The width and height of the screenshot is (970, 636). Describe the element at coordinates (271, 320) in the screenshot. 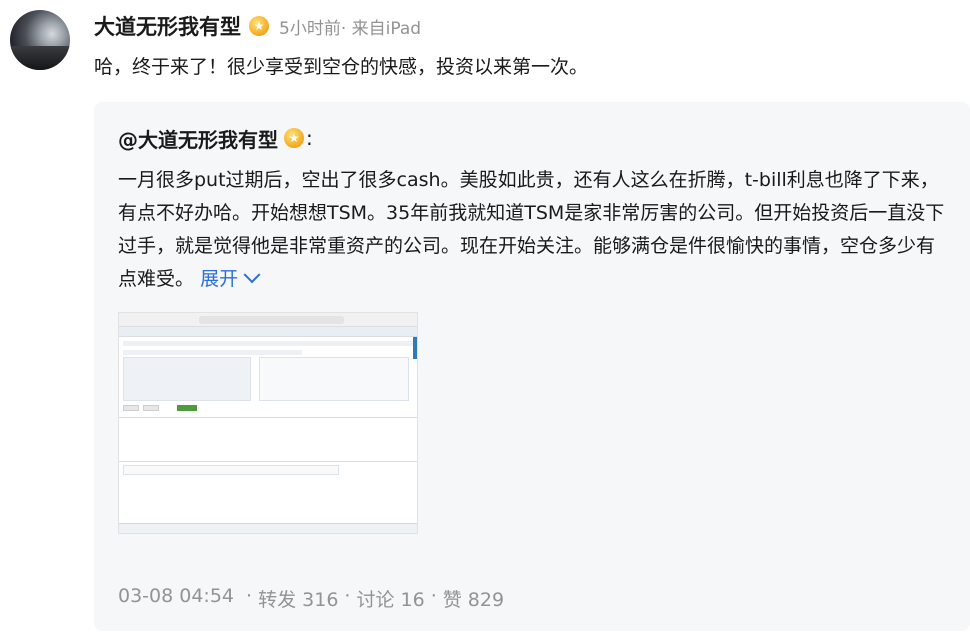

I see `thumb-url-bar` at that location.